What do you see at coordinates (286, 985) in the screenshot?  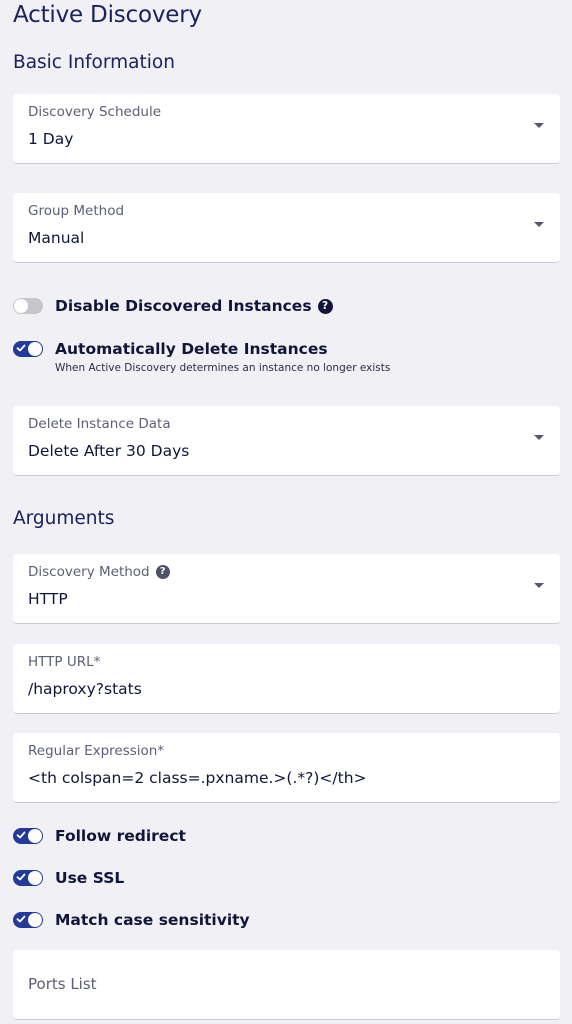 I see `ports-list-field: Ports List` at bounding box center [286, 985].